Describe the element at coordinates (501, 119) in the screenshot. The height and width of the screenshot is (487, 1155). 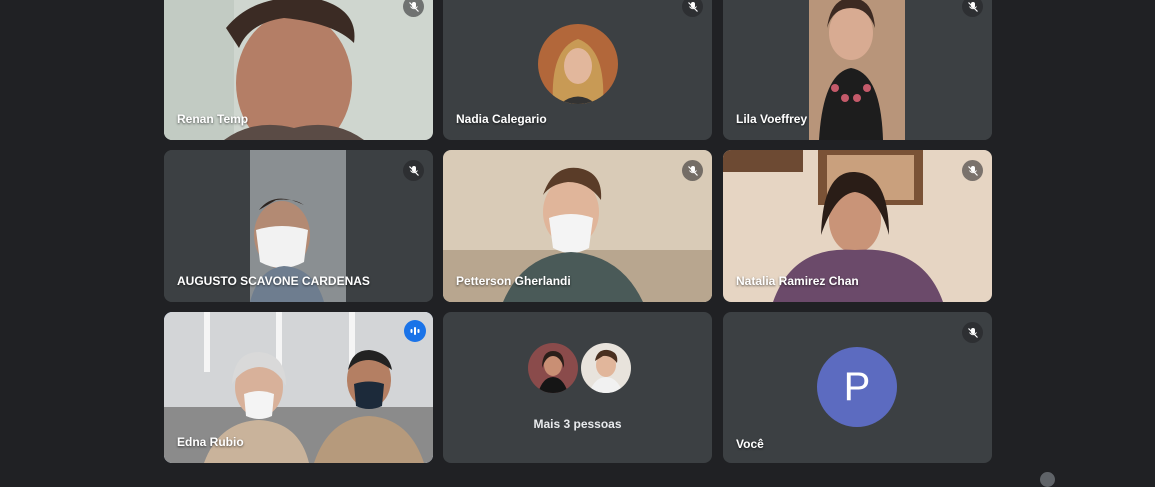
I see `participant-name: Nadia Calegario` at that location.